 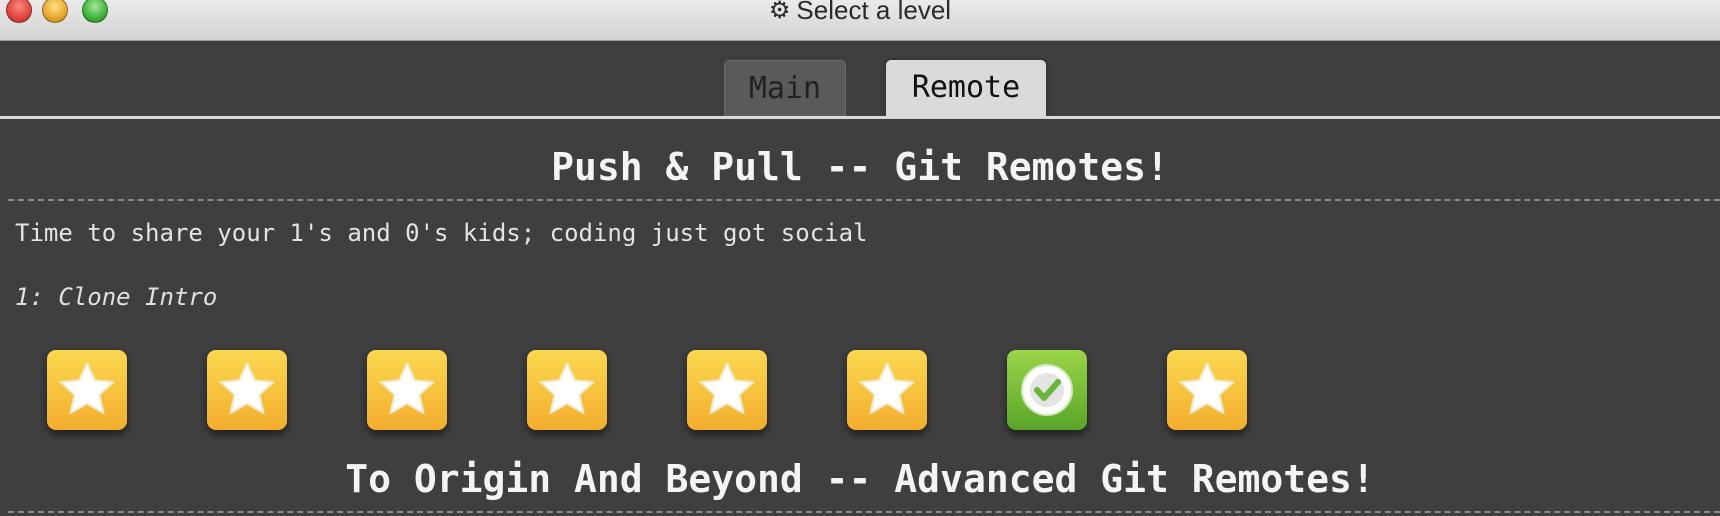 What do you see at coordinates (874, 12) in the screenshot?
I see `window-title-text: Select a level` at bounding box center [874, 12].